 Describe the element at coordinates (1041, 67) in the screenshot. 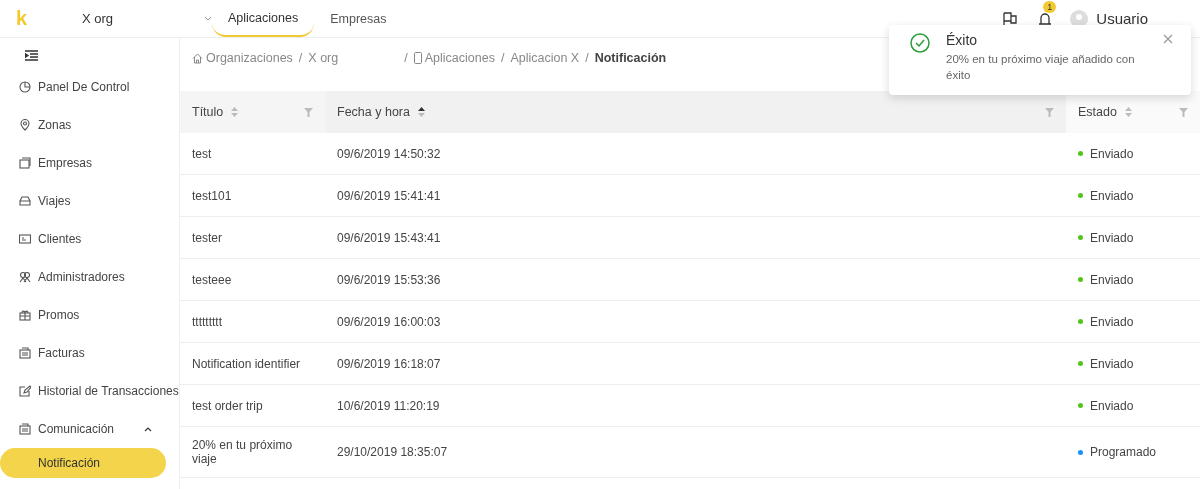

I see `toast-message: 20% en tu próximo viaje añadido con éxito` at that location.